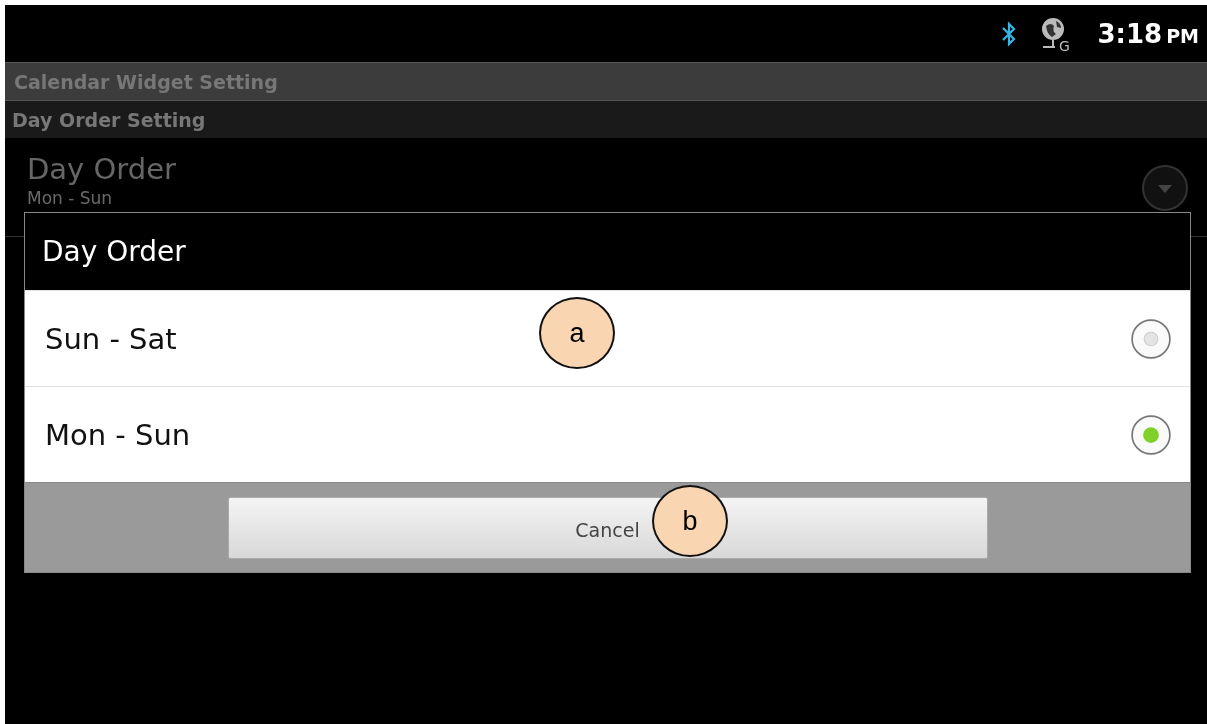 The image size is (1207, 724). I want to click on bluetooth-icon, so click(1009, 33).